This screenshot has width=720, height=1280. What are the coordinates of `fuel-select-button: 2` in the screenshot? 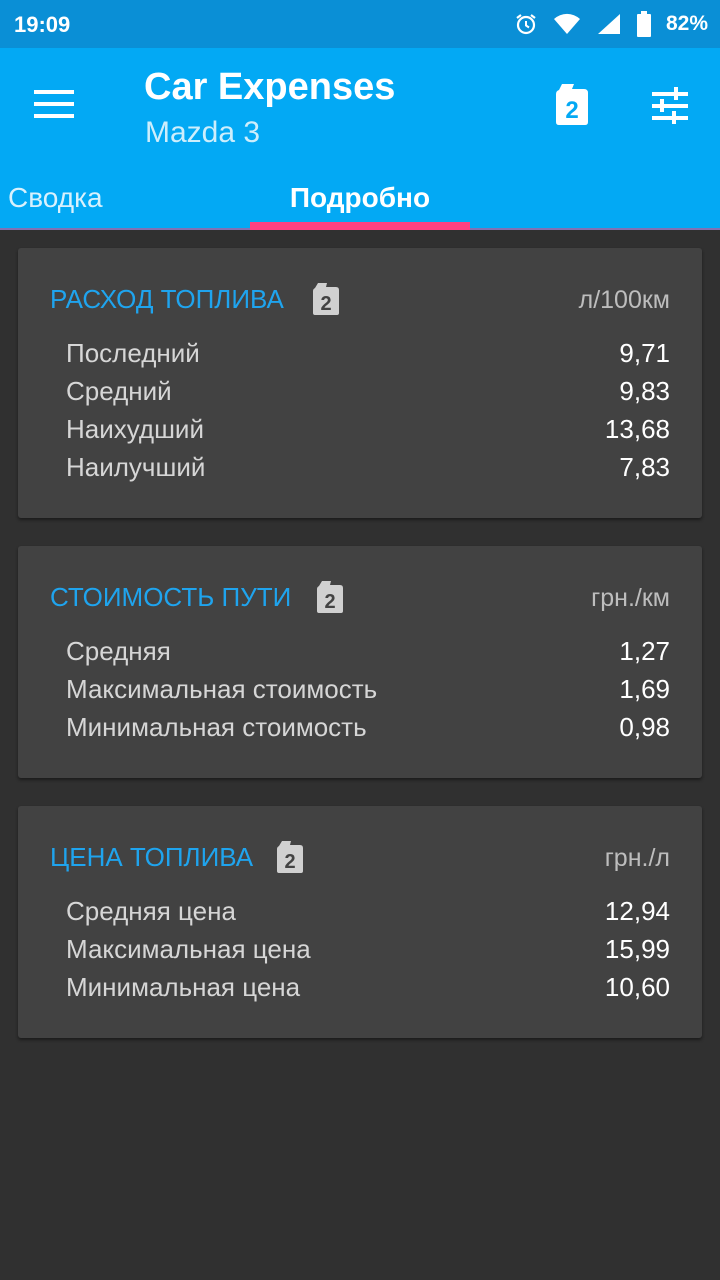 It's located at (576, 105).